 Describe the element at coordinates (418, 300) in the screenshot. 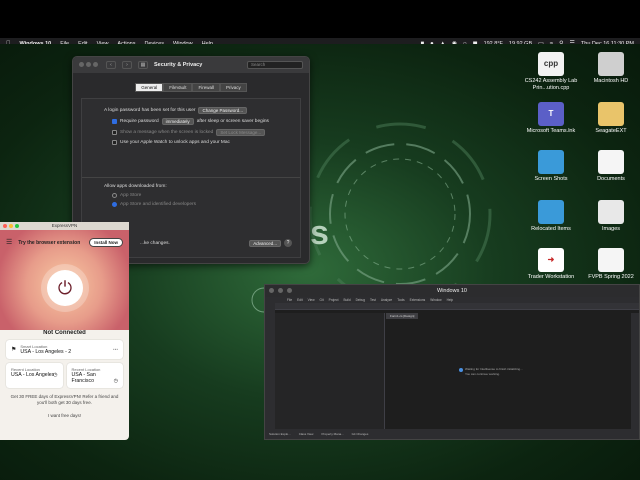

I see `vs-menu-item: Extensions` at that location.